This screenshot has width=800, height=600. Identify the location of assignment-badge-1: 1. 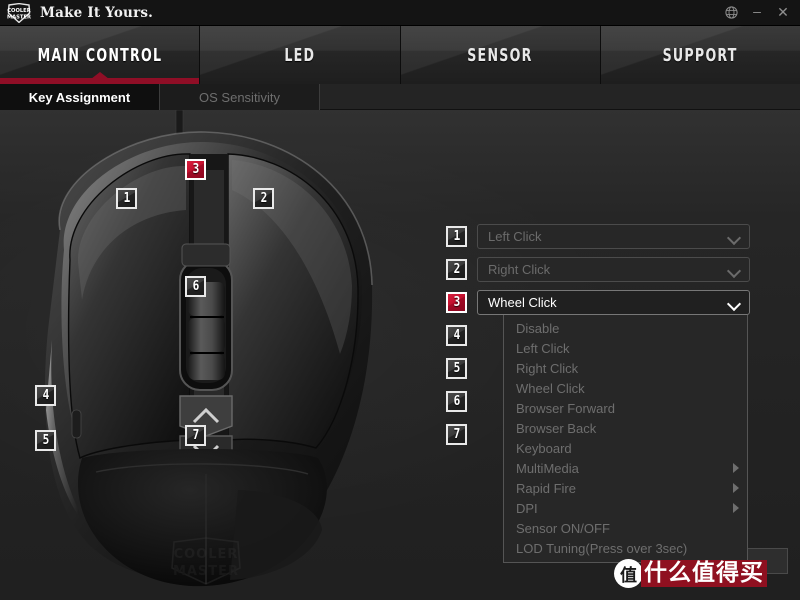
(456, 236).